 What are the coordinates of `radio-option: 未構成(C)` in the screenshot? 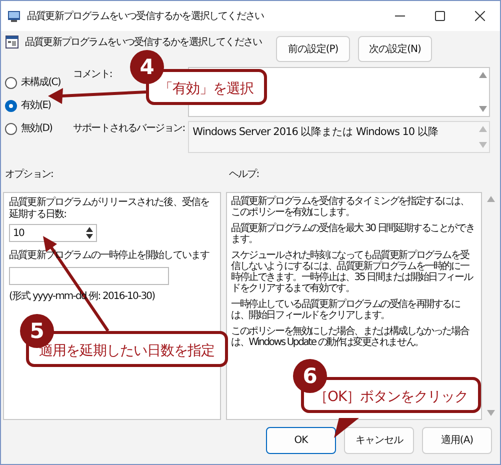 It's located at (39, 82).